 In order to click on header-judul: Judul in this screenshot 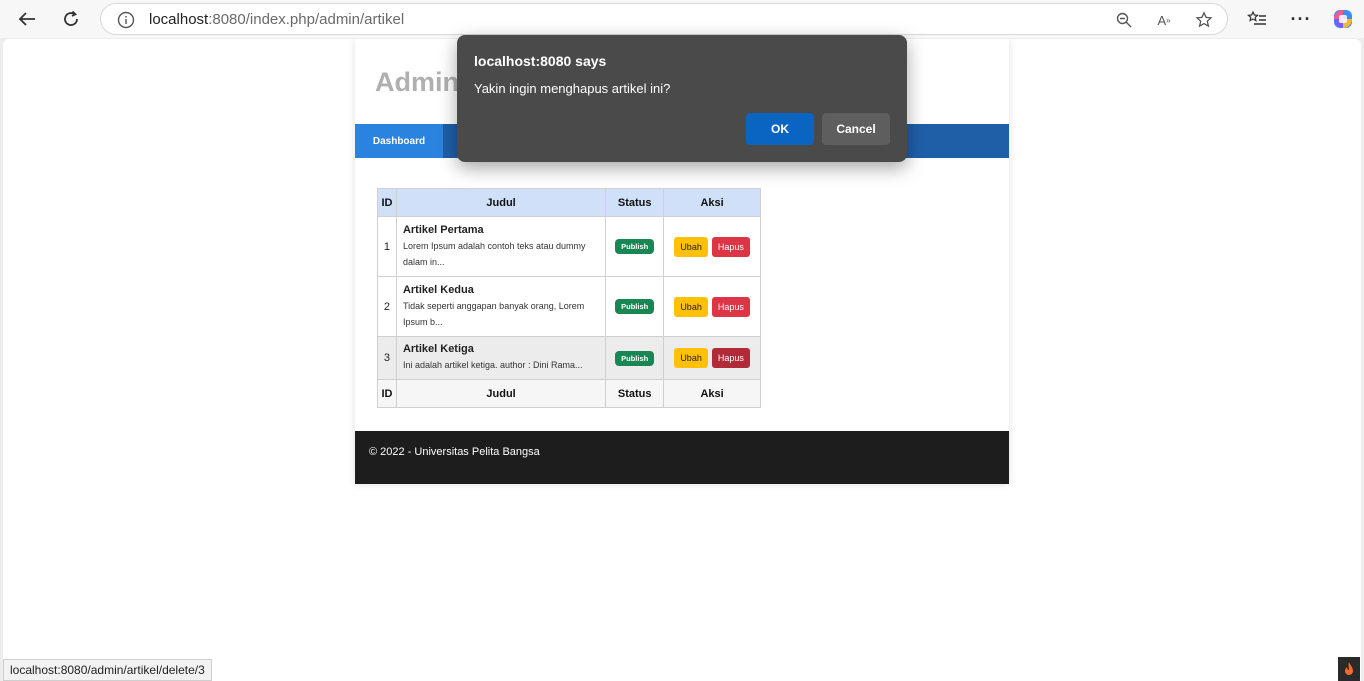, I will do `click(501, 202)`.